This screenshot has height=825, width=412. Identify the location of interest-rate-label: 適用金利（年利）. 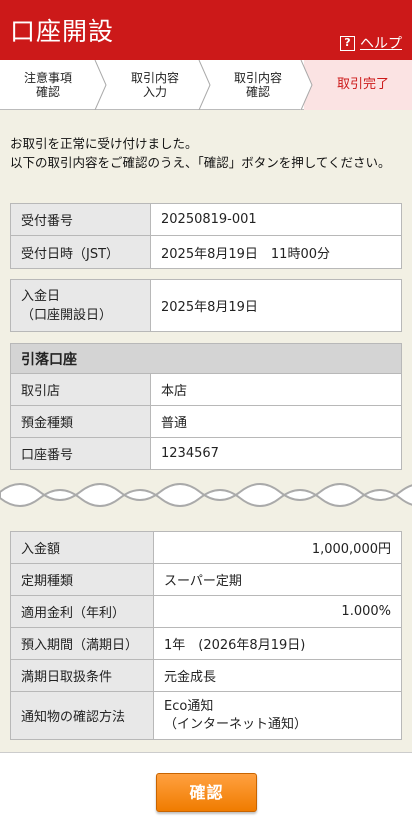
(82, 611).